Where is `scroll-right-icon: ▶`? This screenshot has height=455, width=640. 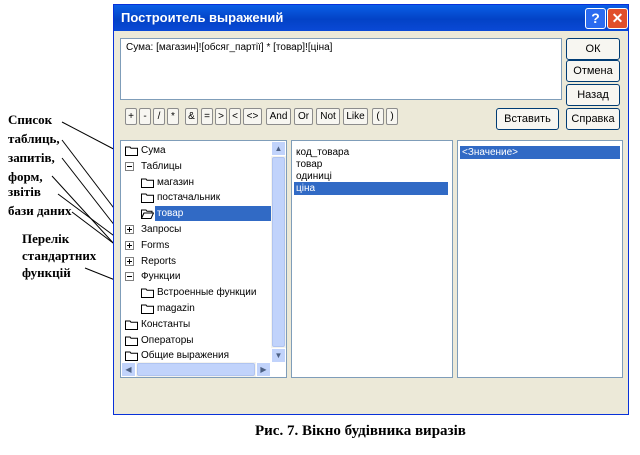 scroll-right-icon: ▶ is located at coordinates (263, 369).